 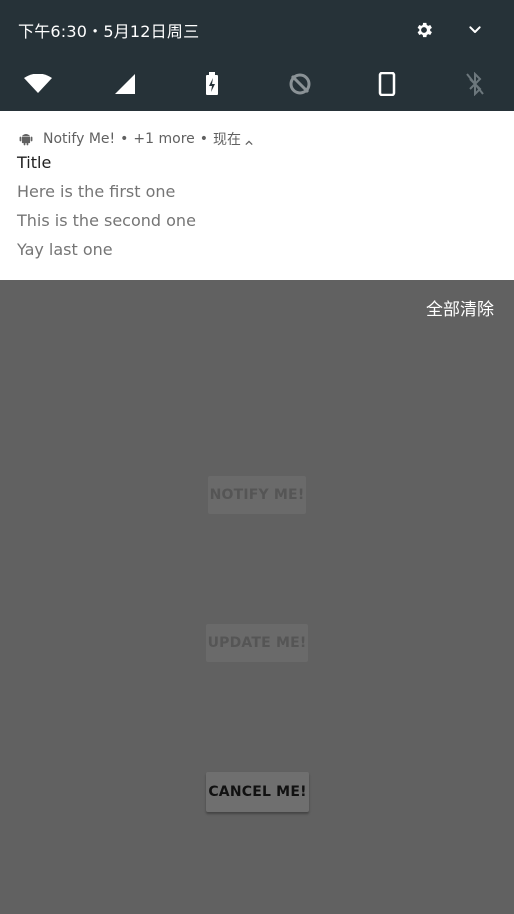 What do you see at coordinates (424, 30) in the screenshot?
I see `gear-icon` at bounding box center [424, 30].